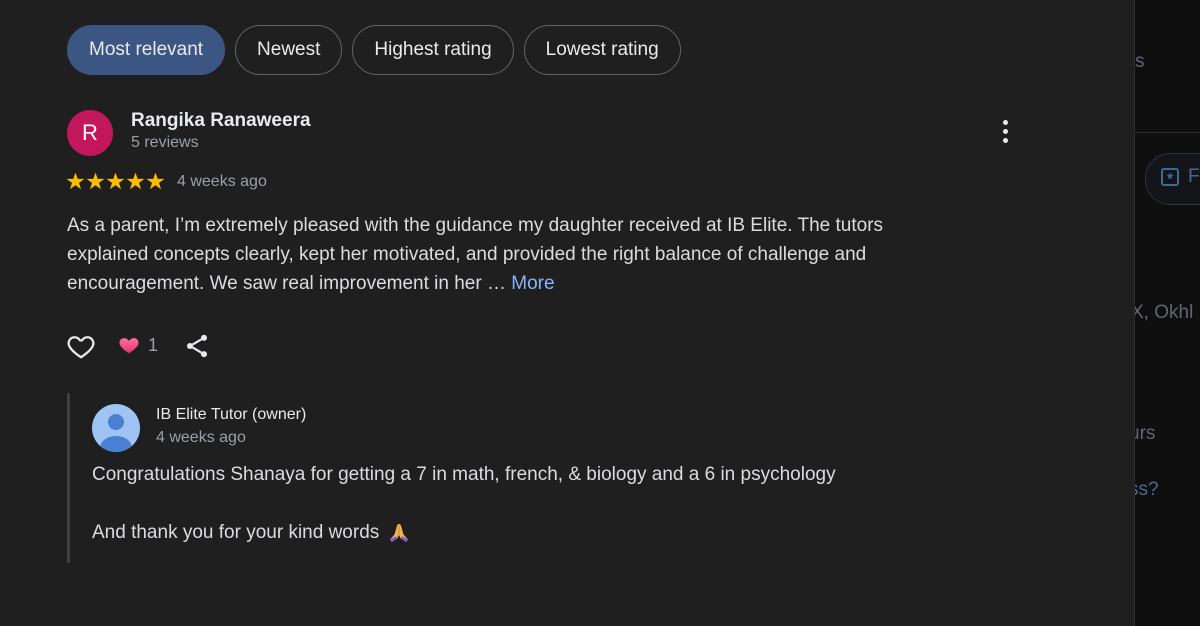 Image resolution: width=1200 pixels, height=626 pixels. What do you see at coordinates (1145, 433) in the screenshot?
I see `side-text-fragment: urs` at bounding box center [1145, 433].